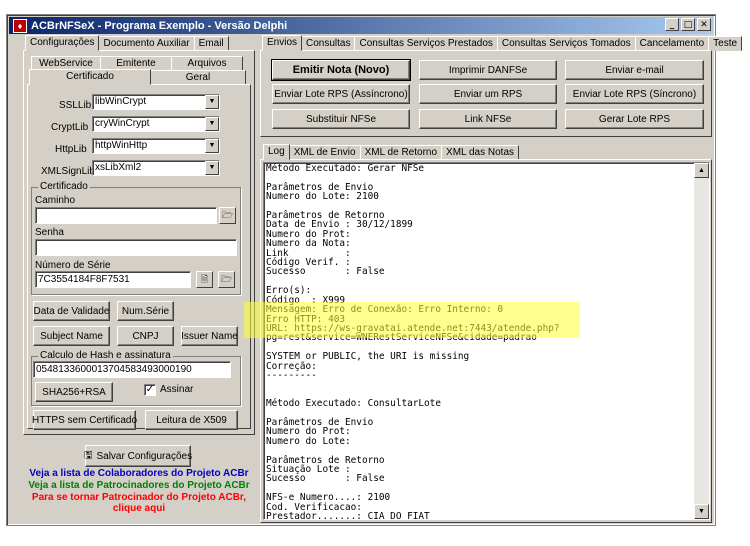  I want to click on caminho-label: Caminho, so click(55, 200).